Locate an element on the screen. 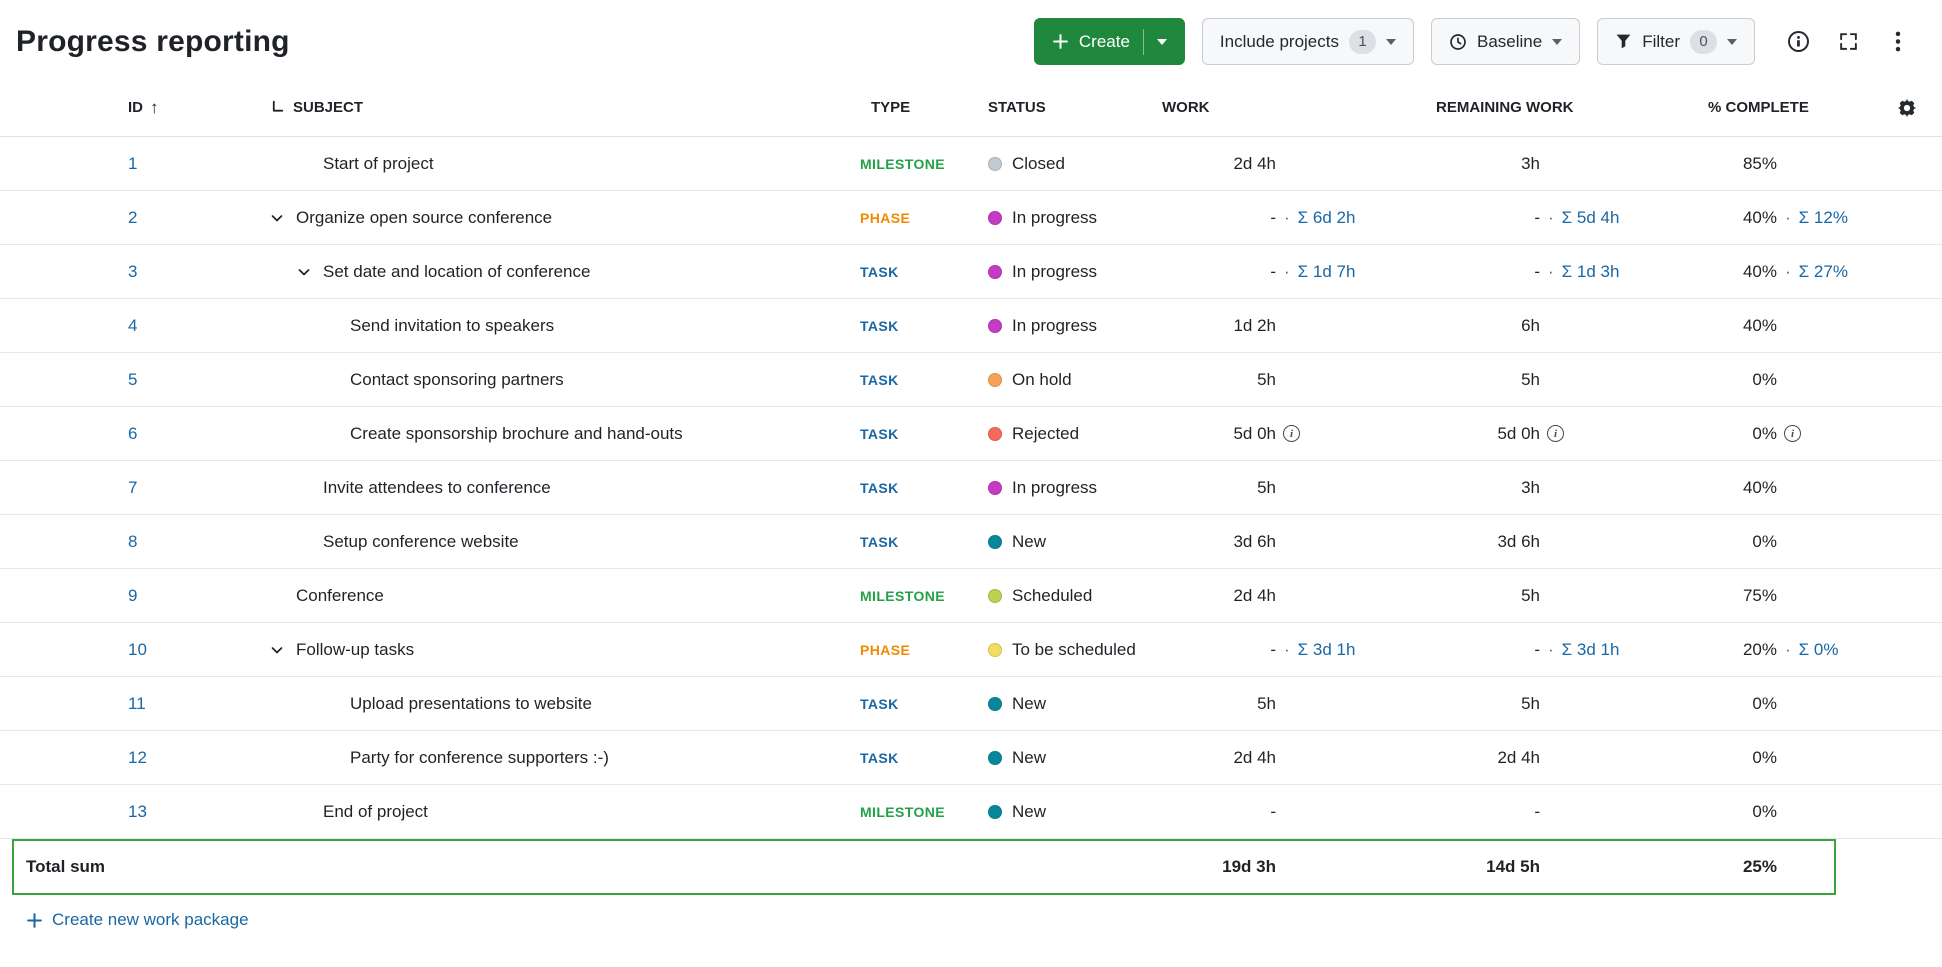 The image size is (1942, 967). cell-value: 40% is located at coordinates (1759, 271).